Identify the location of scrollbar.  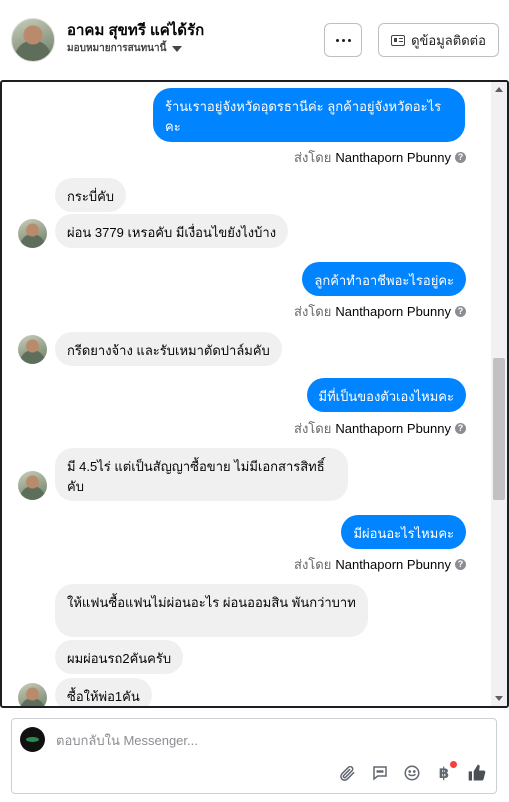
(499, 394).